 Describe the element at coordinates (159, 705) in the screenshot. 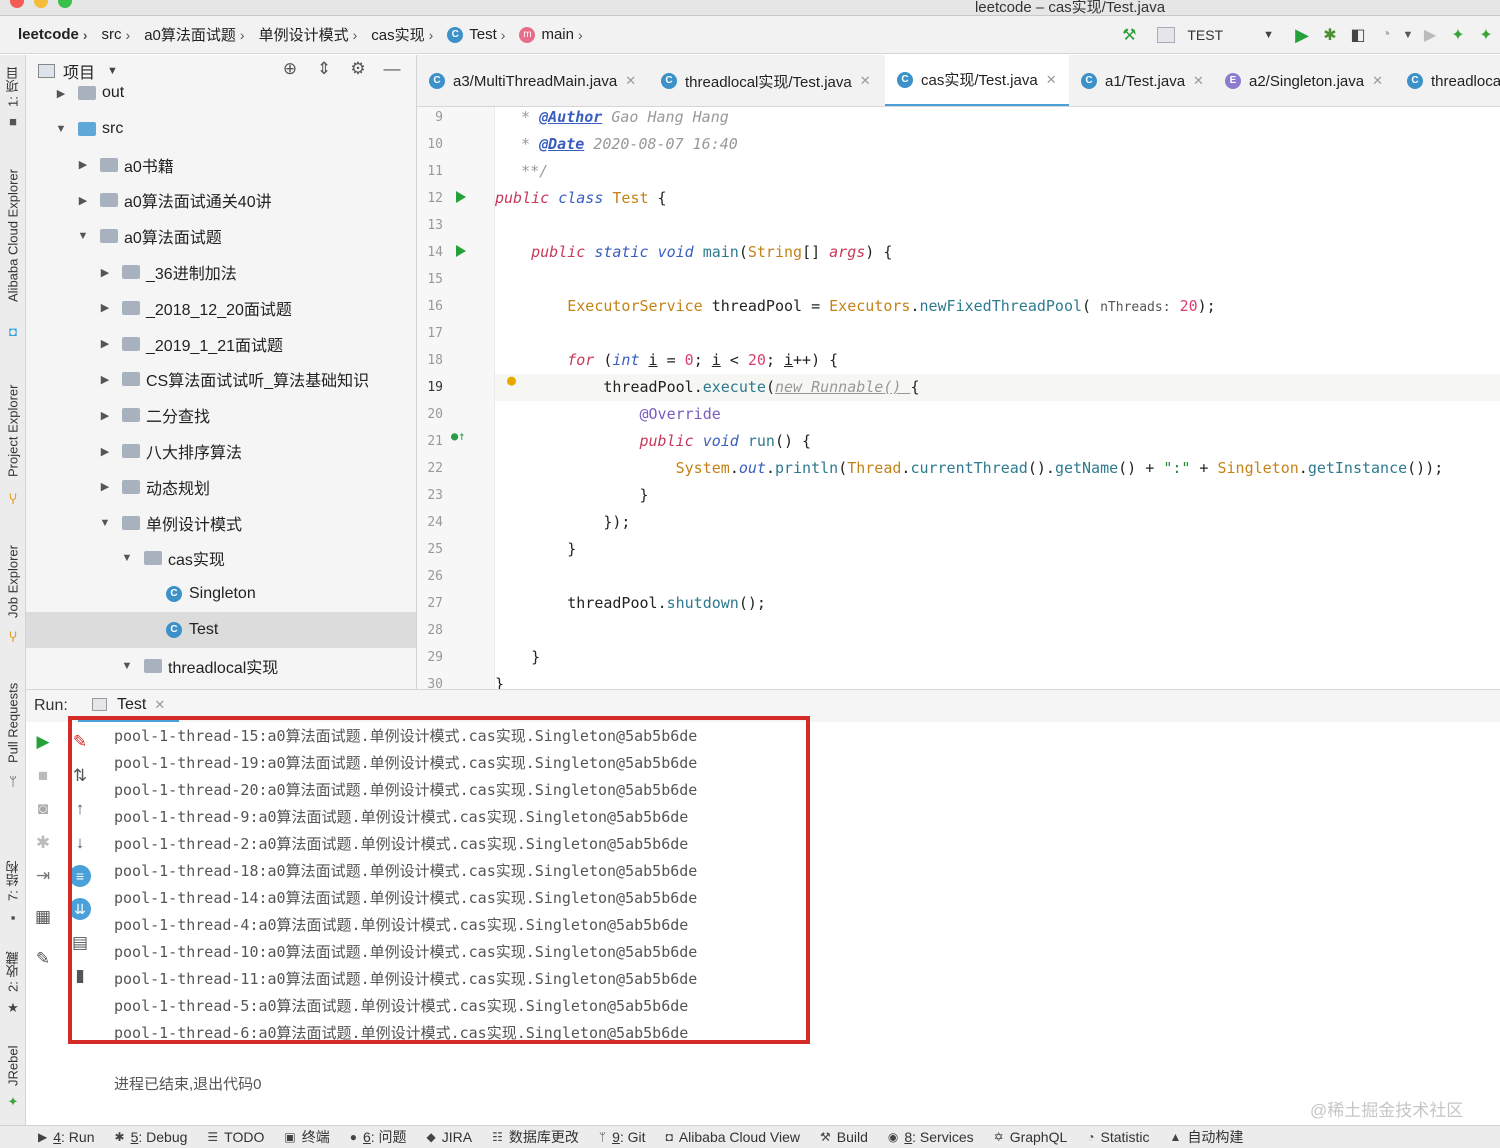

I see `close-icon: ✕` at that location.